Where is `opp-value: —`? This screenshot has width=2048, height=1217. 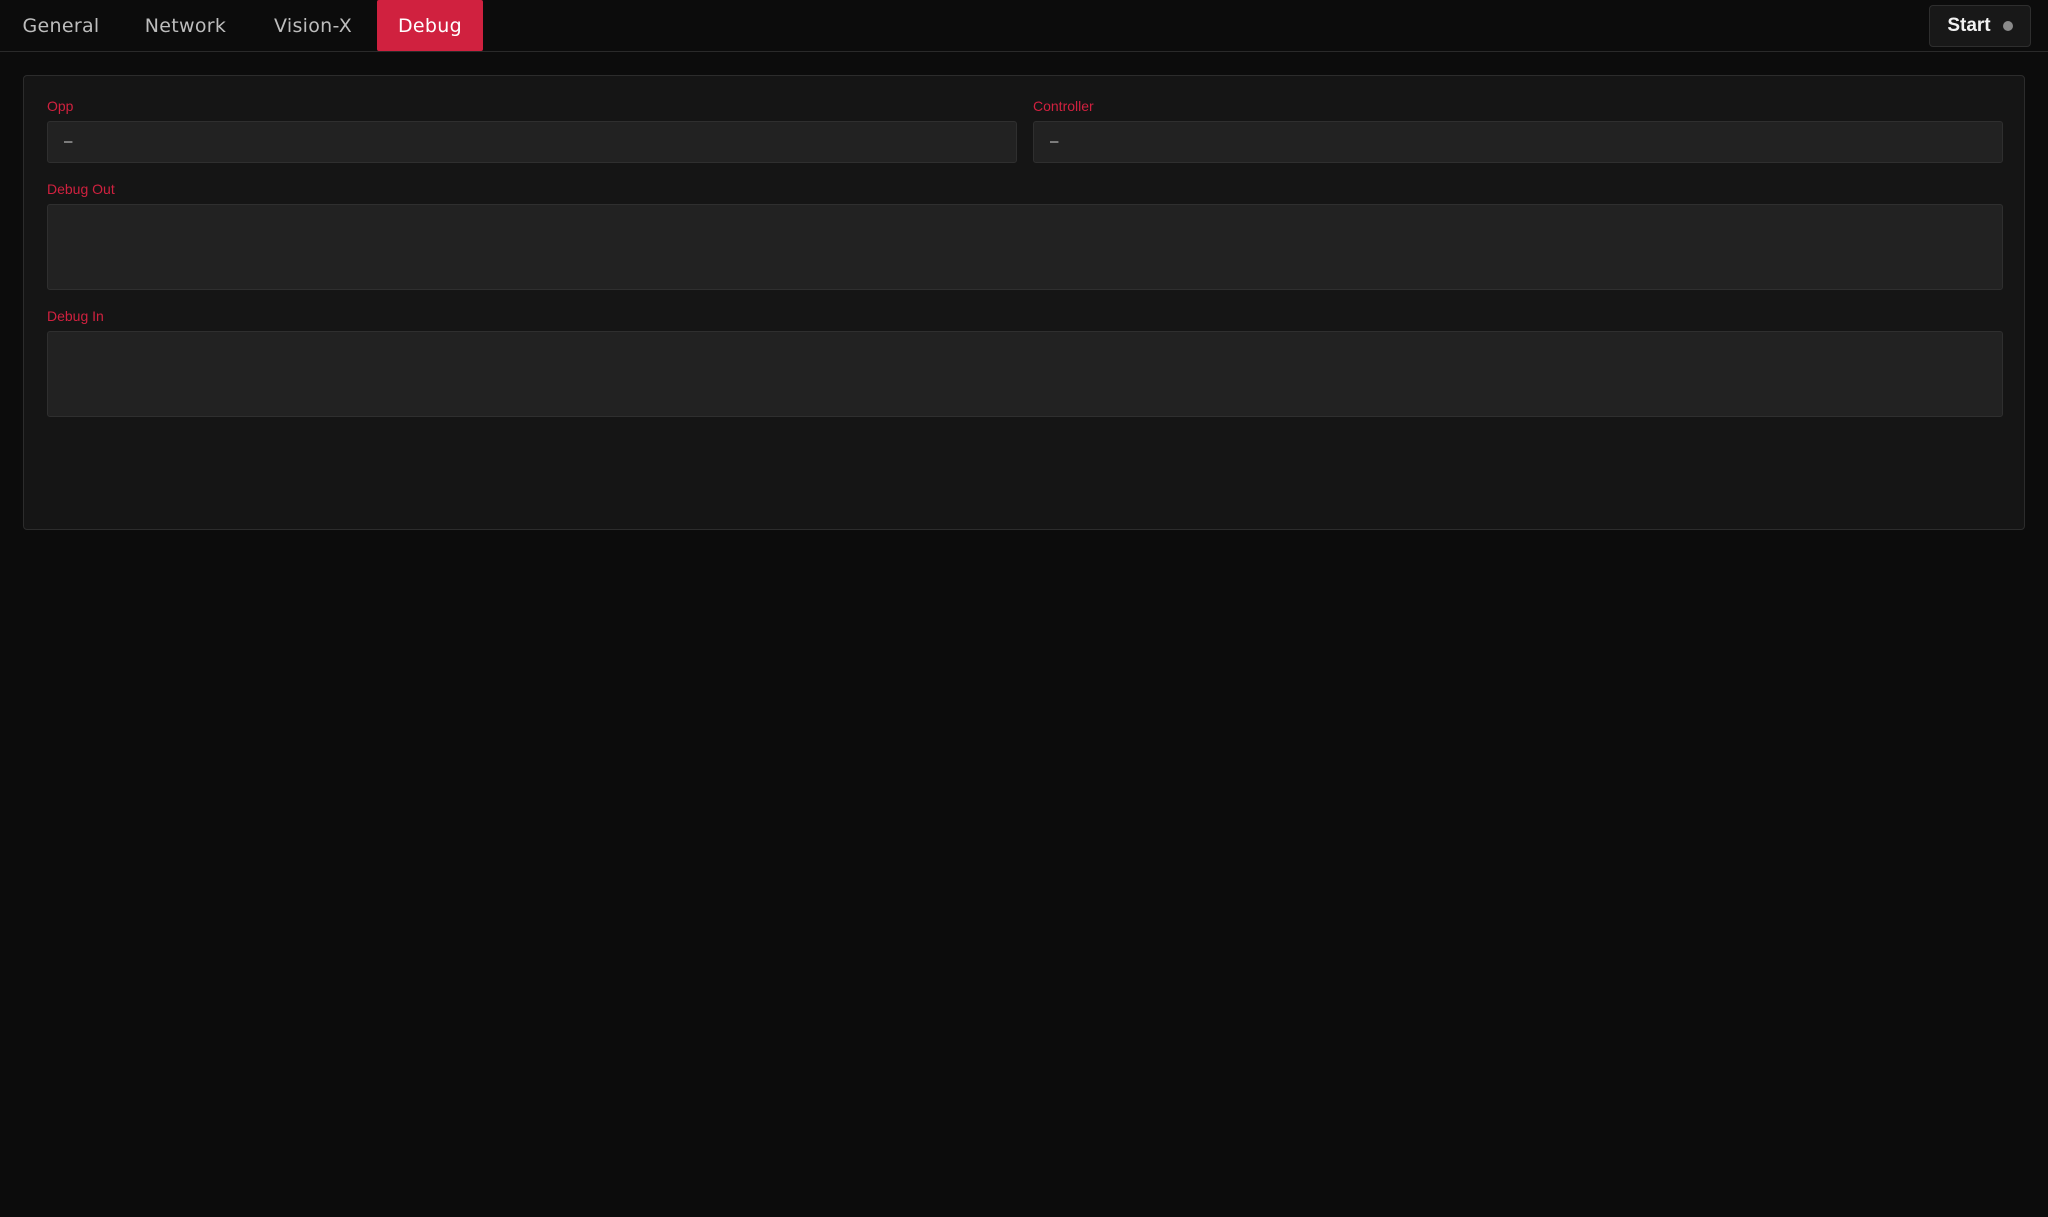
opp-value: — is located at coordinates (68, 142).